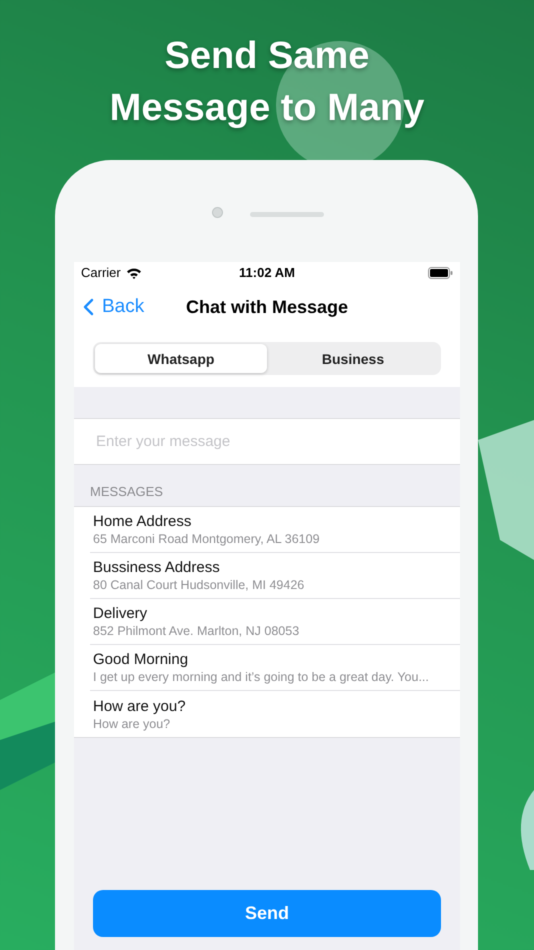  What do you see at coordinates (267, 108) in the screenshot?
I see `headline: Message to Many` at bounding box center [267, 108].